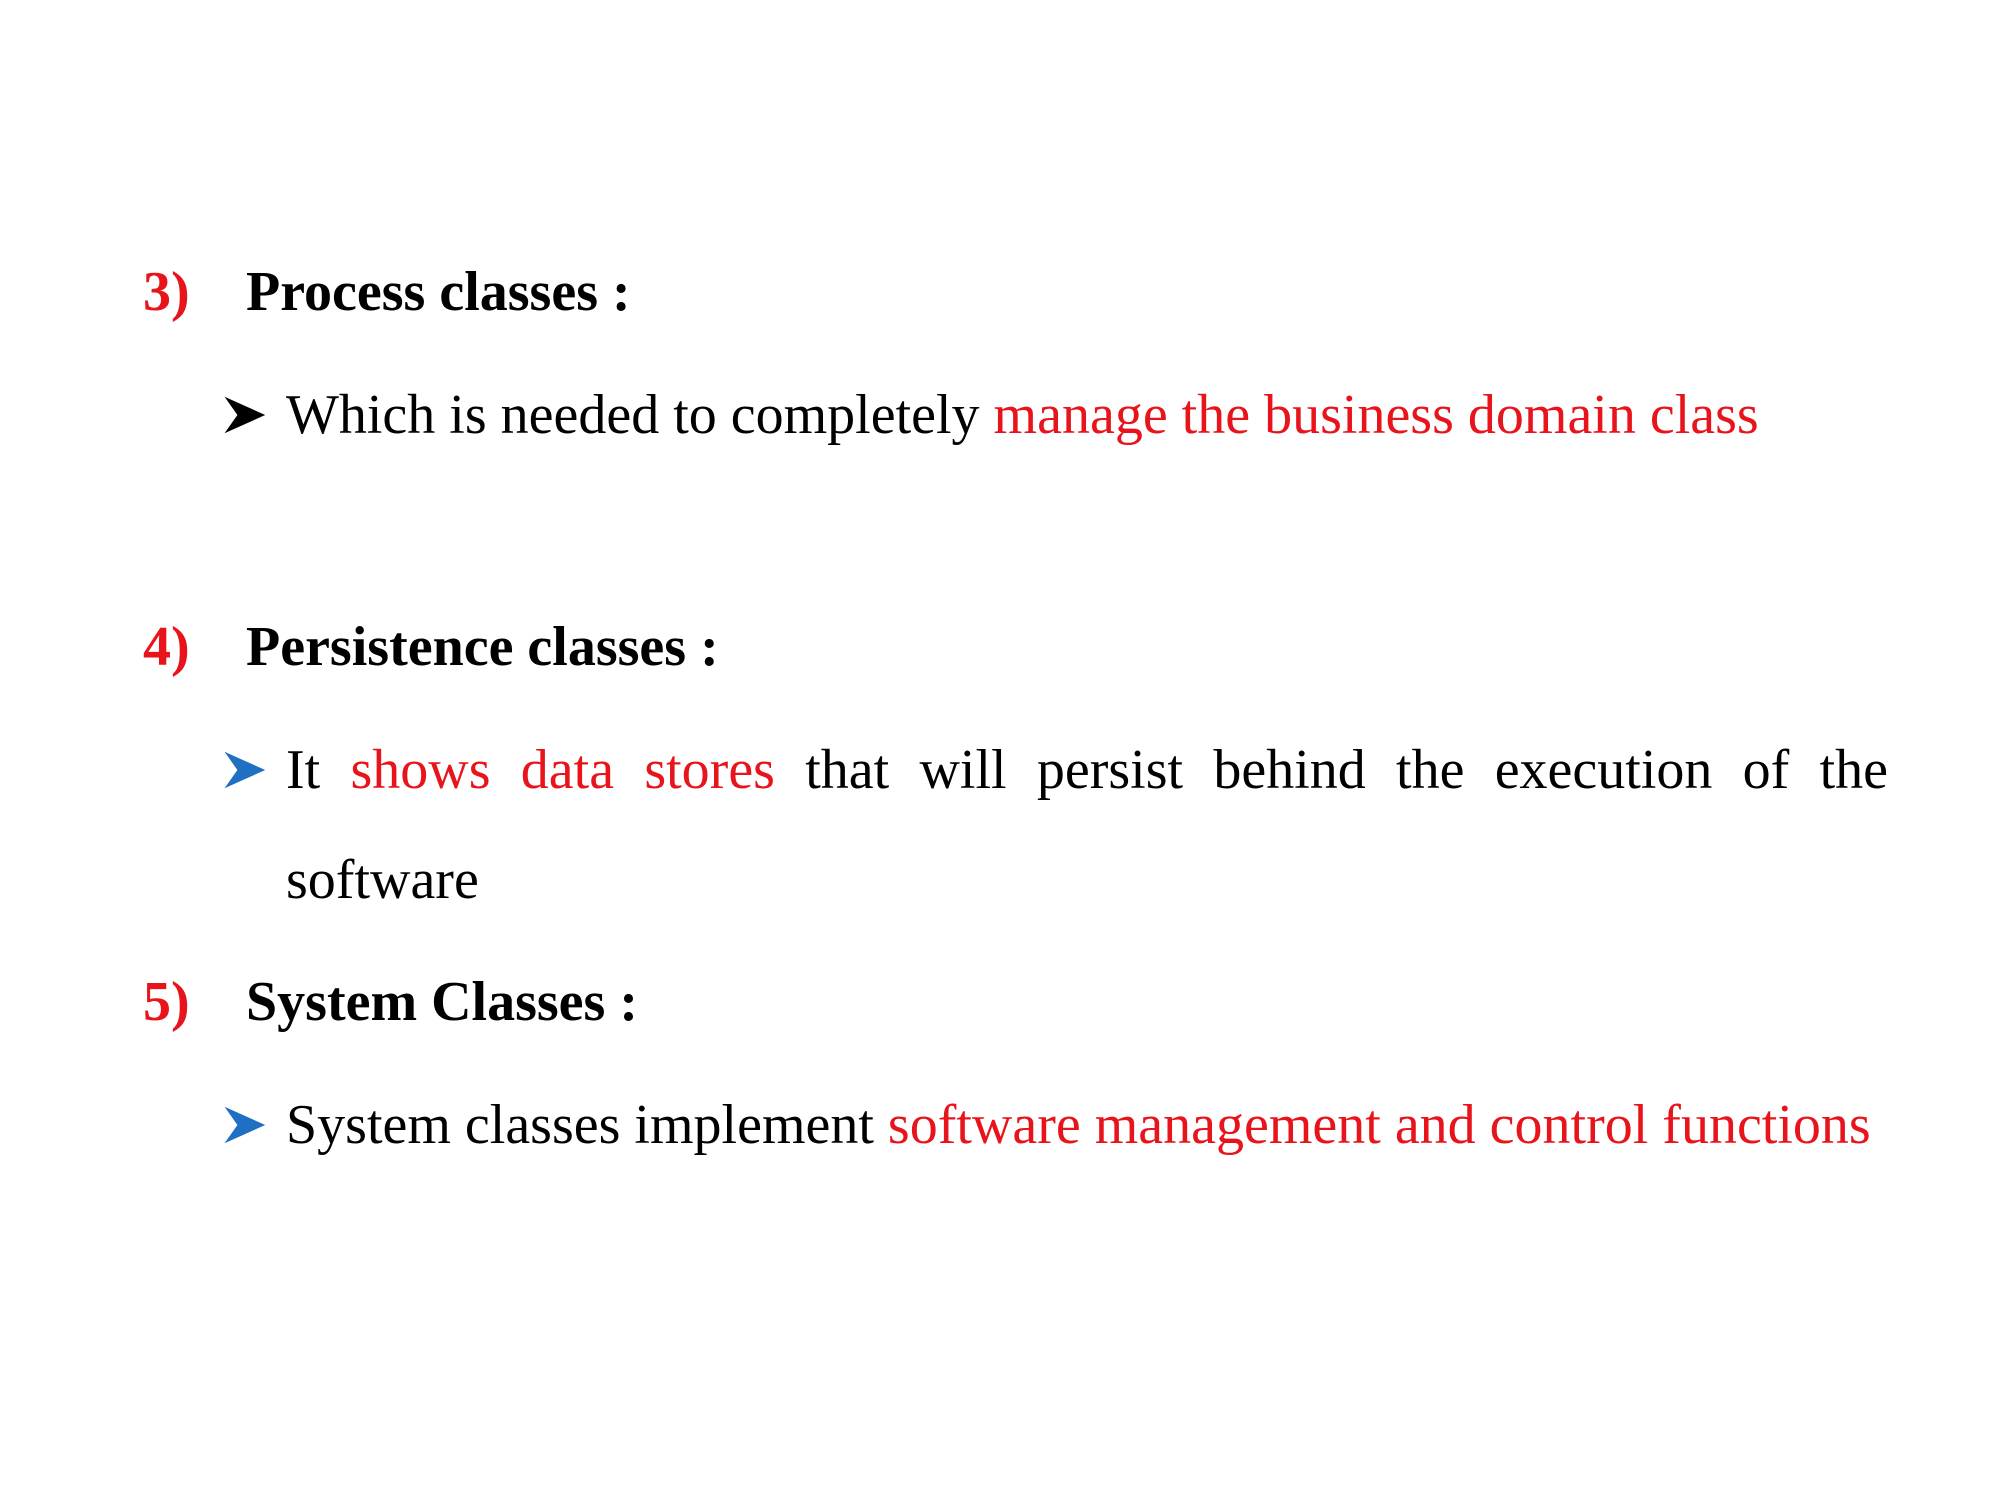 This screenshot has height=1500, width=2000. What do you see at coordinates (166, 1002) in the screenshot?
I see `section-number: 5)` at bounding box center [166, 1002].